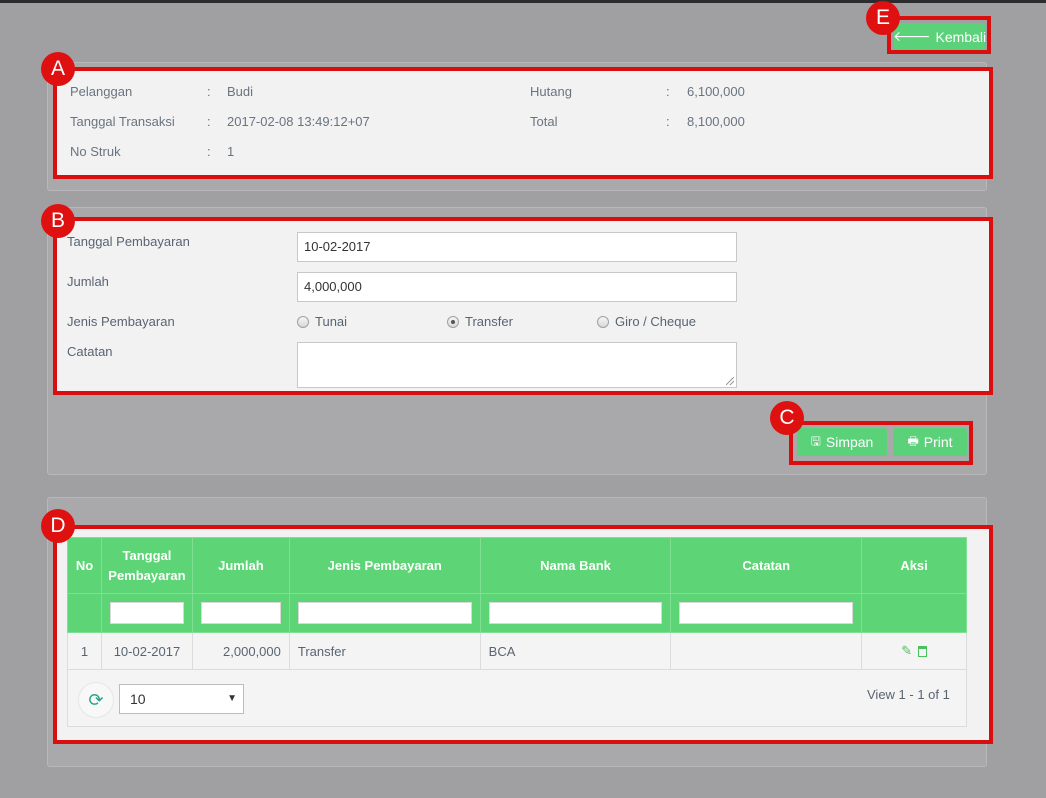 This screenshot has width=1046, height=798. I want to click on total-colon: :, so click(668, 121).